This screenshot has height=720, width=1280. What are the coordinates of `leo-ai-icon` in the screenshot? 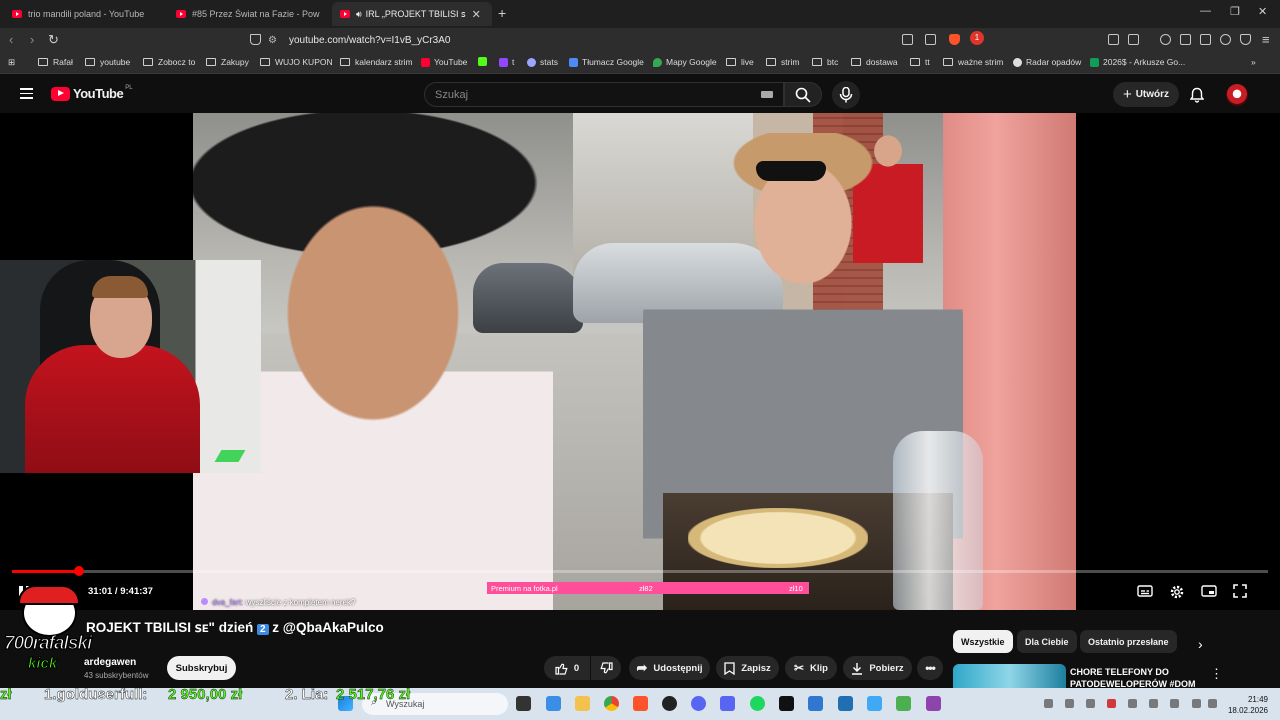 It's located at (1225, 39).